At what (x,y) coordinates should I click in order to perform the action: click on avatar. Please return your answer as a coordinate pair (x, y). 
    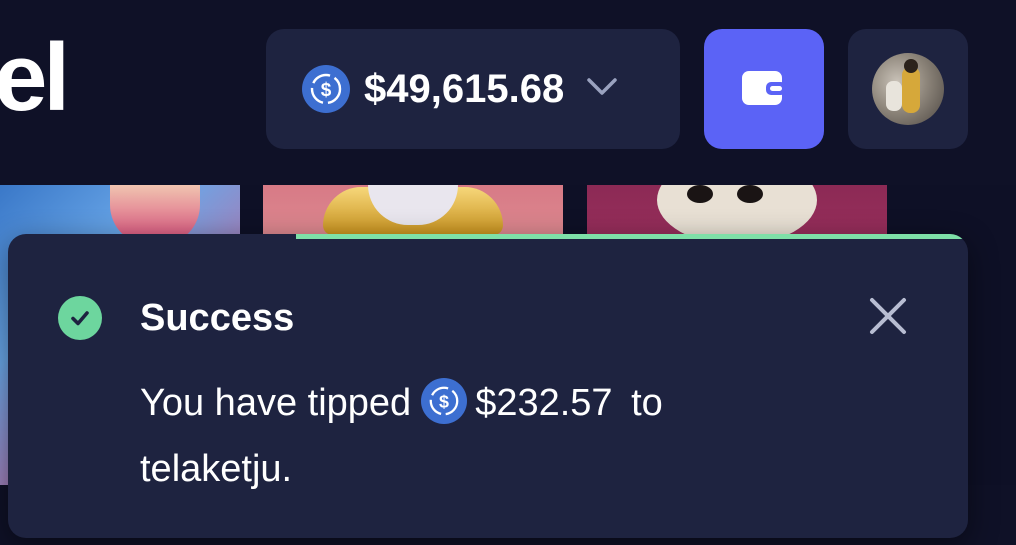
    Looking at the image, I should click on (908, 89).